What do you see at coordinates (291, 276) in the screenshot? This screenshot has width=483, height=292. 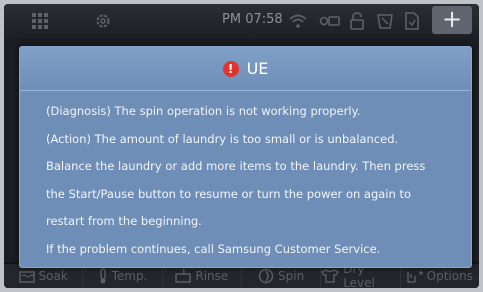 I see `nav-label: Spin` at bounding box center [291, 276].